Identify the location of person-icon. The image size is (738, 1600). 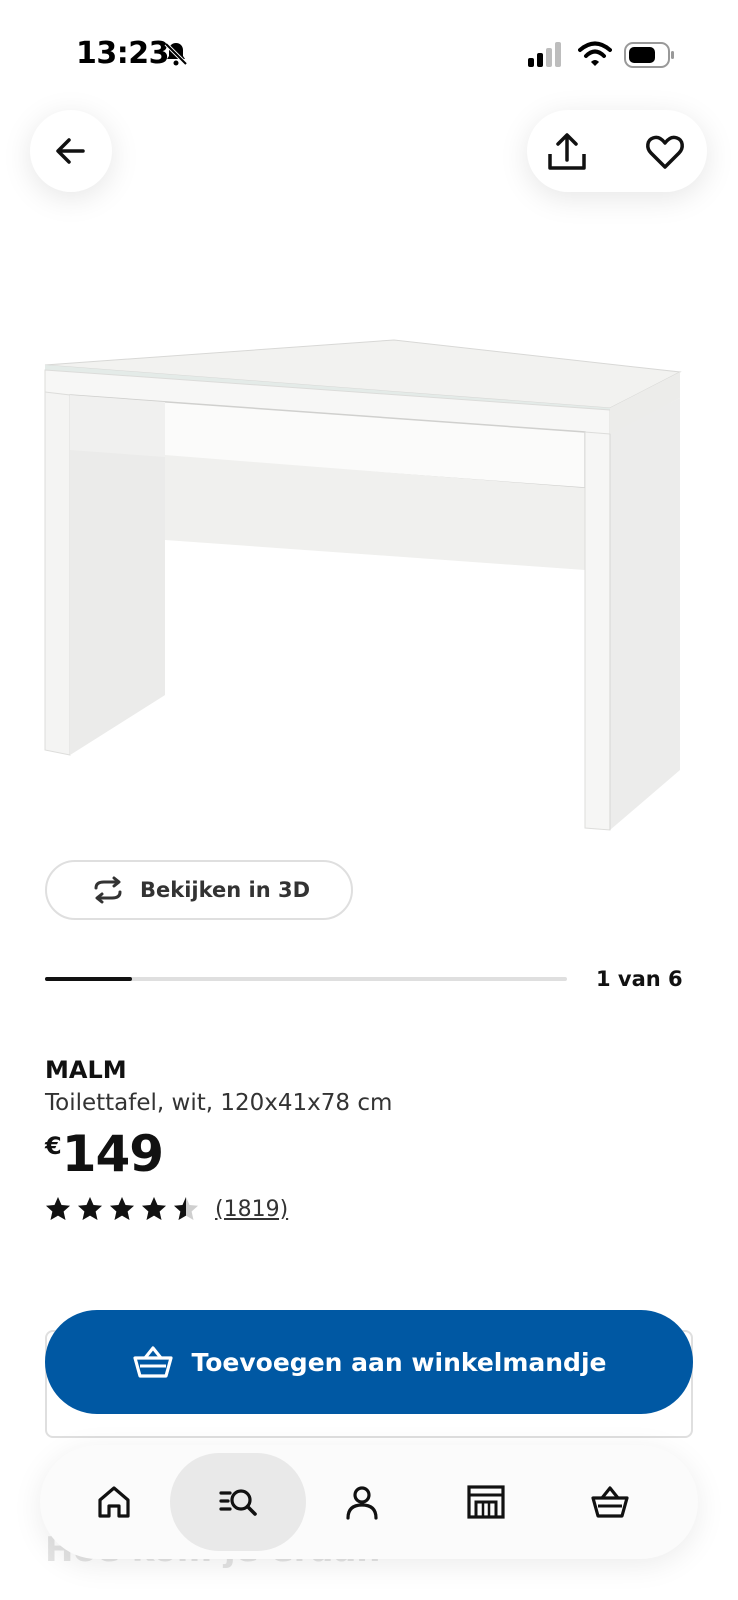
(362, 1503).